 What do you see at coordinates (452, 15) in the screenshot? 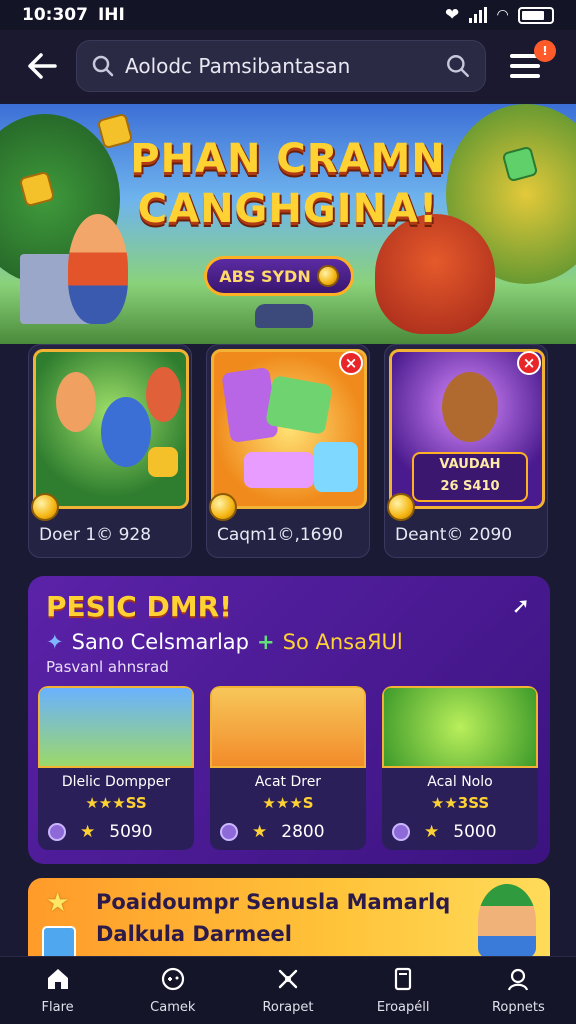
I see `heart-icon: ❤` at bounding box center [452, 15].